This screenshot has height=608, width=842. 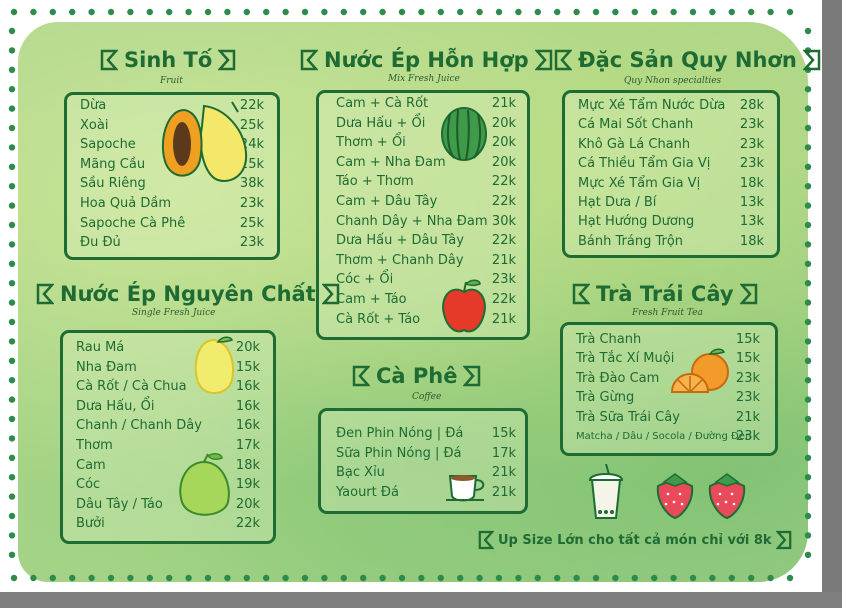 I want to click on menu-item-name: Dưa Hấu, Ổi, so click(x=115, y=406).